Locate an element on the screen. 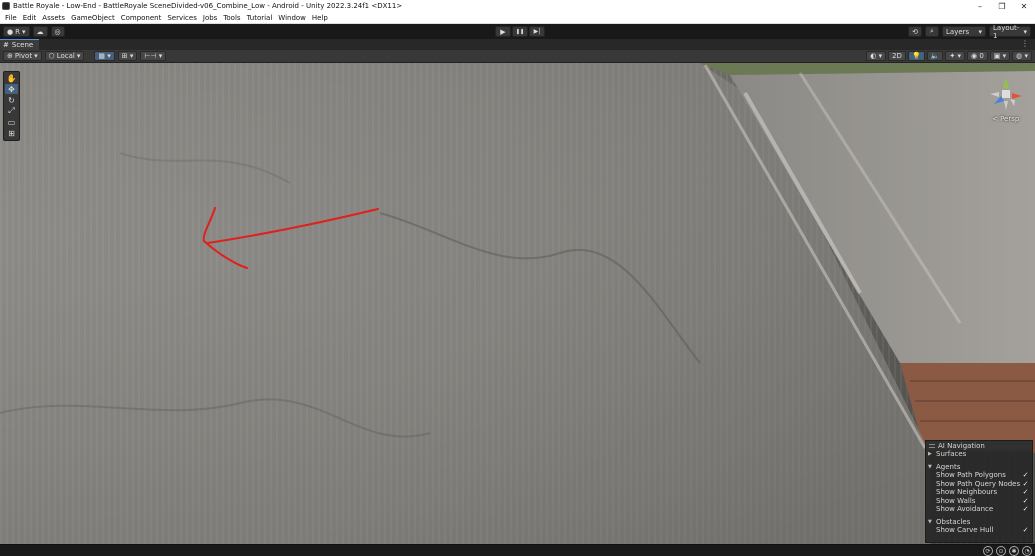  orientation-gizmo is located at coordinates (1006, 94).